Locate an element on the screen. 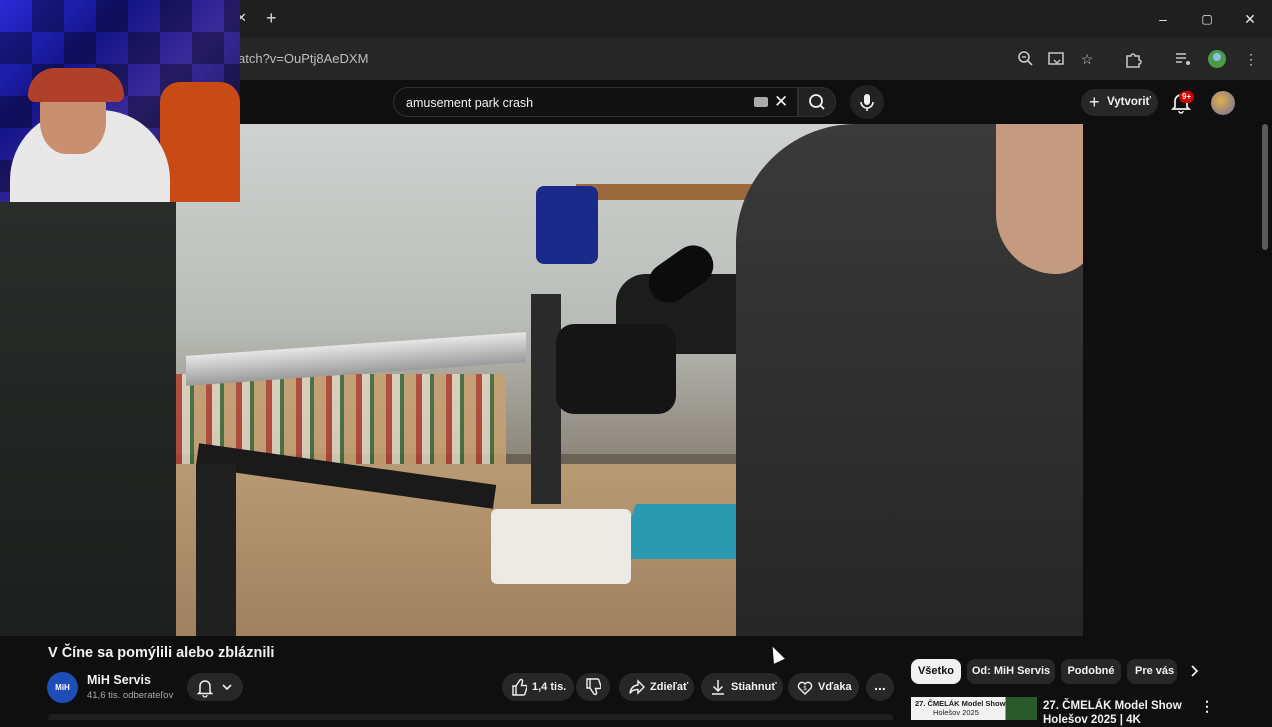 The width and height of the screenshot is (1272, 727). cast-icon is located at coordinates (1056, 59).